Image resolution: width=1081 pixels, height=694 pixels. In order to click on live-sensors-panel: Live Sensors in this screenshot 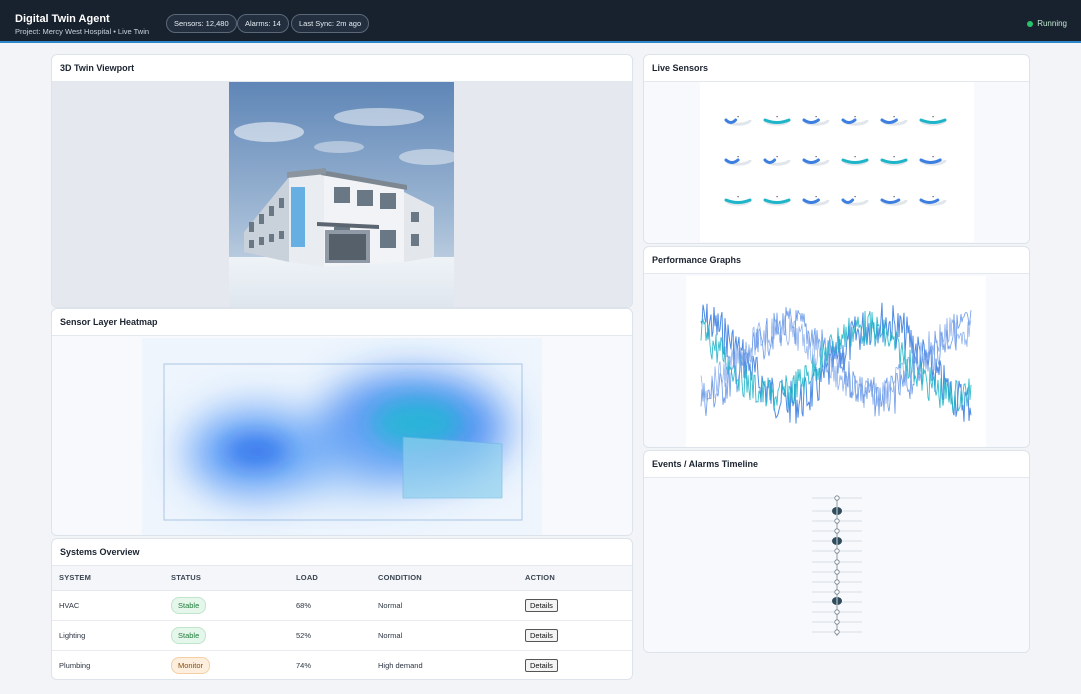, I will do `click(836, 149)`.